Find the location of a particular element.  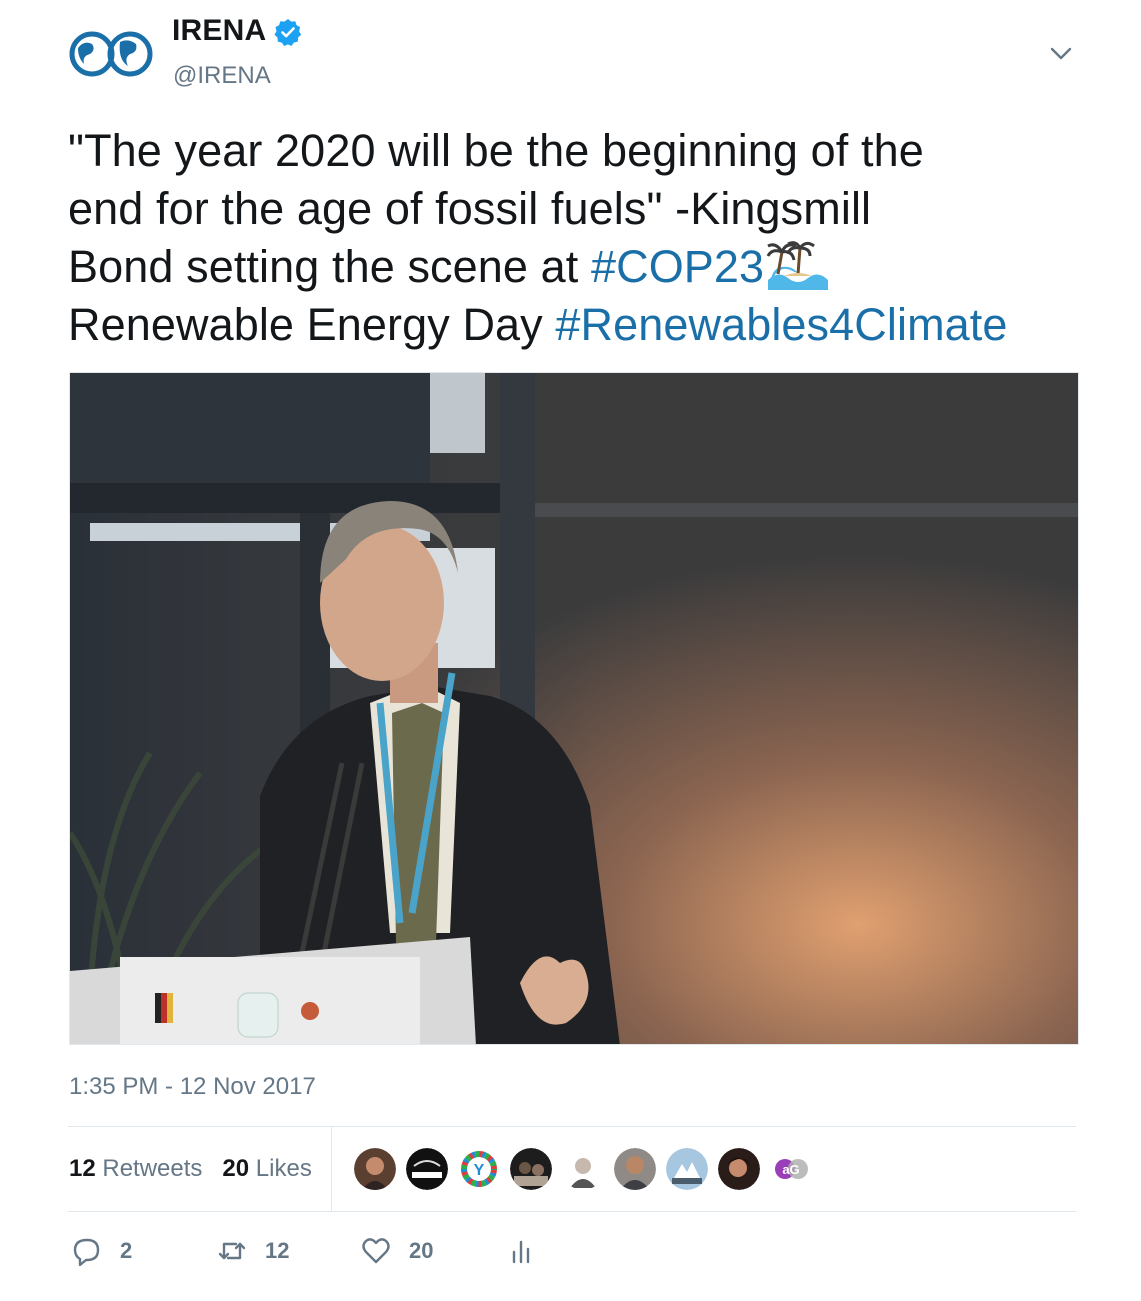

user-avatar-9: aG is located at coordinates (791, 1169).